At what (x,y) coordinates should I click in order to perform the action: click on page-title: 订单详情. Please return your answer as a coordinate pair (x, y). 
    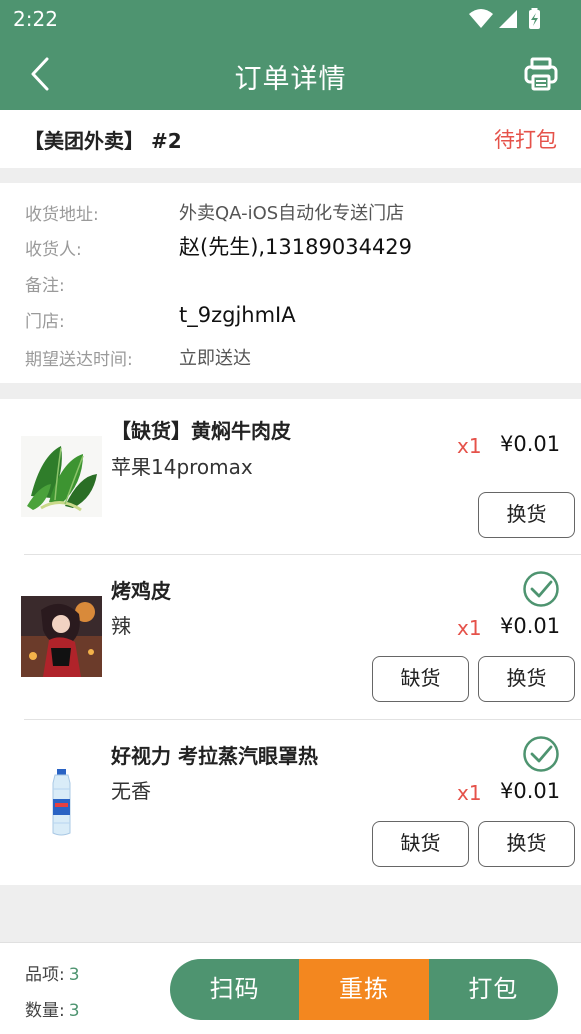
    Looking at the image, I should click on (290, 79).